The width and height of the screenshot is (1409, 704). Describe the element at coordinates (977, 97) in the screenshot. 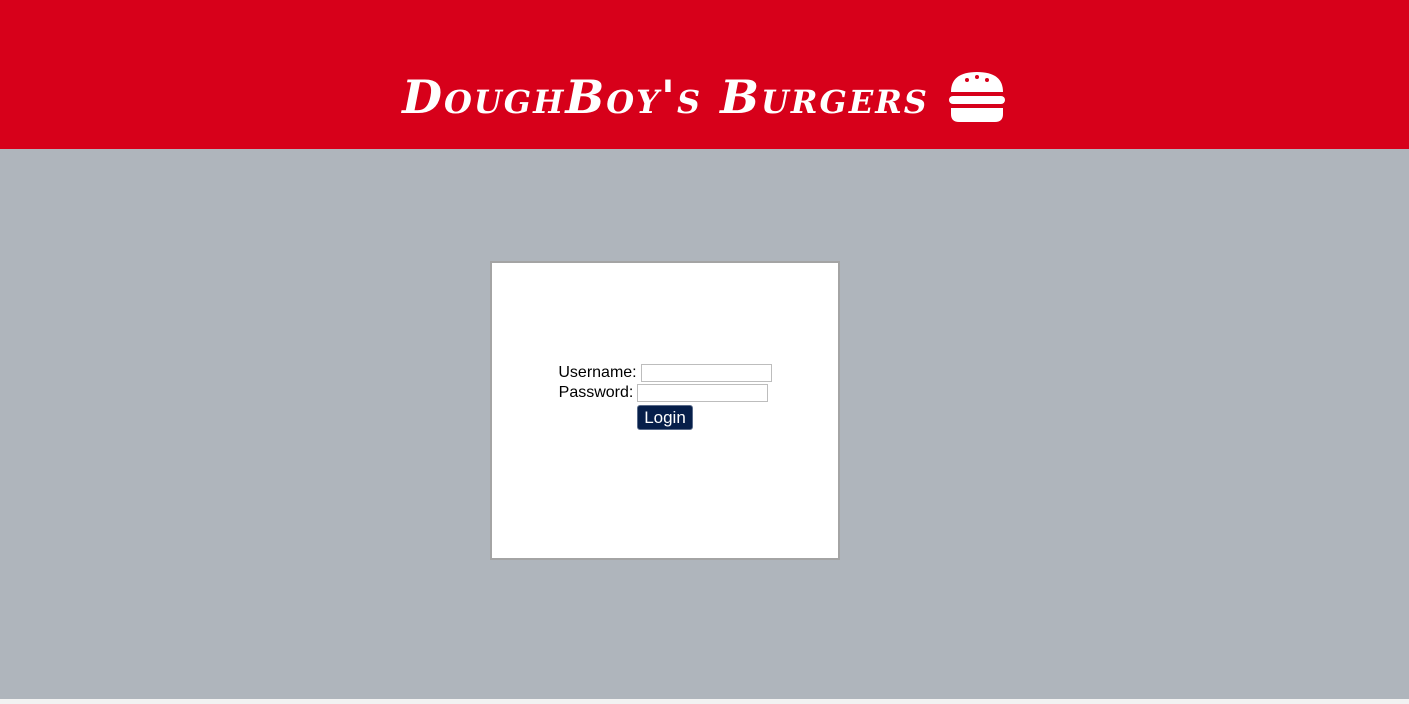

I see `burger-icon` at that location.